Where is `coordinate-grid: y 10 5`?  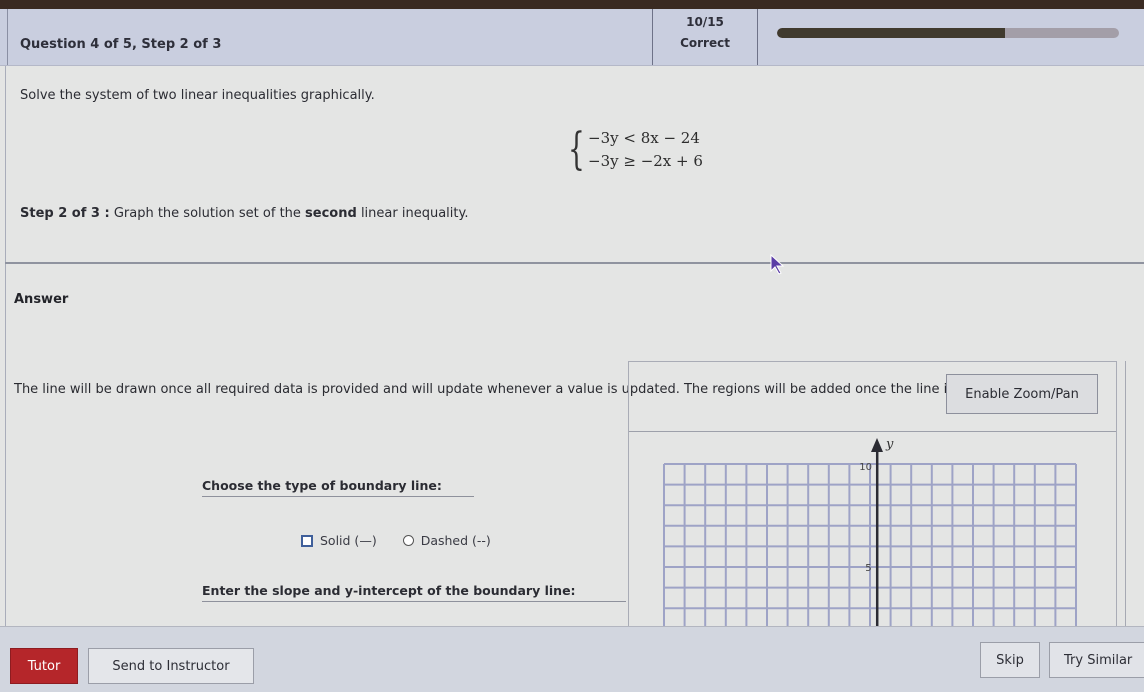 coordinate-grid: y 10 5 is located at coordinates (872, 531).